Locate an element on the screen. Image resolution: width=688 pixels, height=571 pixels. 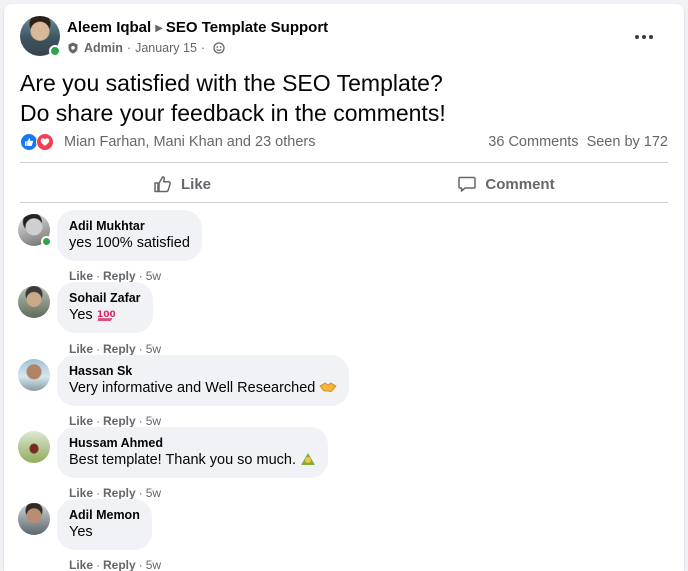
post-actions: Like Comment is located at coordinates (344, 184).